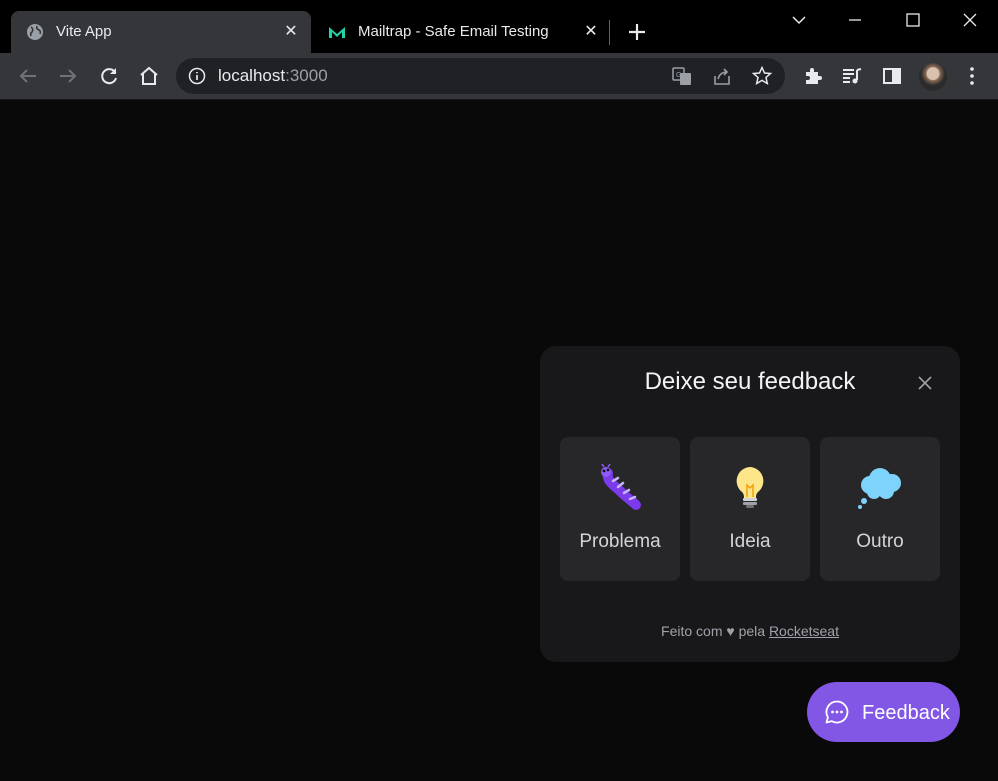 This screenshot has height=781, width=998. What do you see at coordinates (480, 76) in the screenshot?
I see `address-bar: localhost:3000 G` at bounding box center [480, 76].